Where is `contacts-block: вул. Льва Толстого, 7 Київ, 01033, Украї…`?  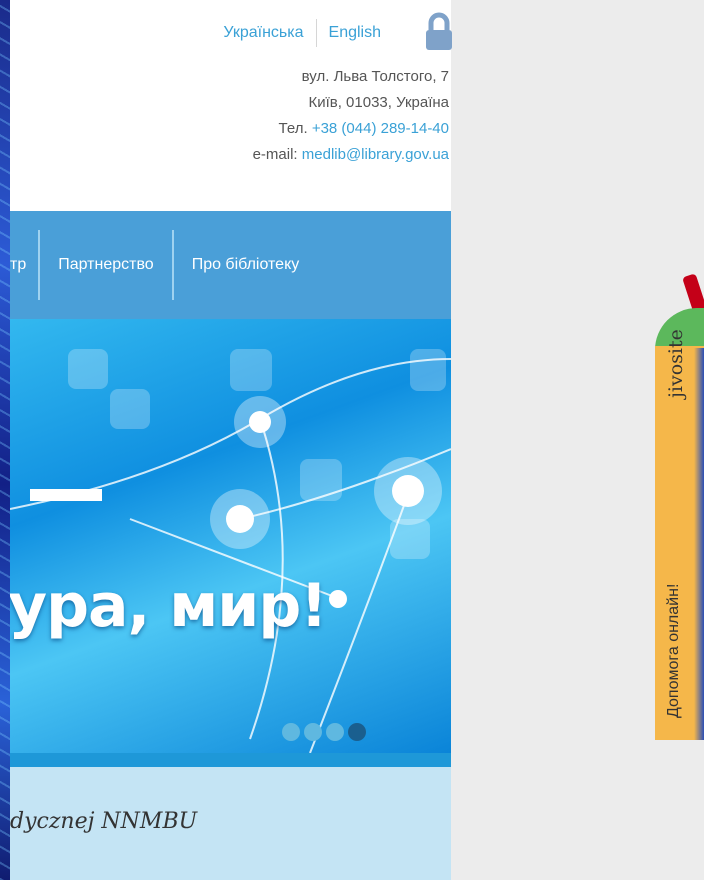 contacts-block: вул. Льва Толстого, 7 Київ, 01033, Украї… is located at coordinates (351, 116).